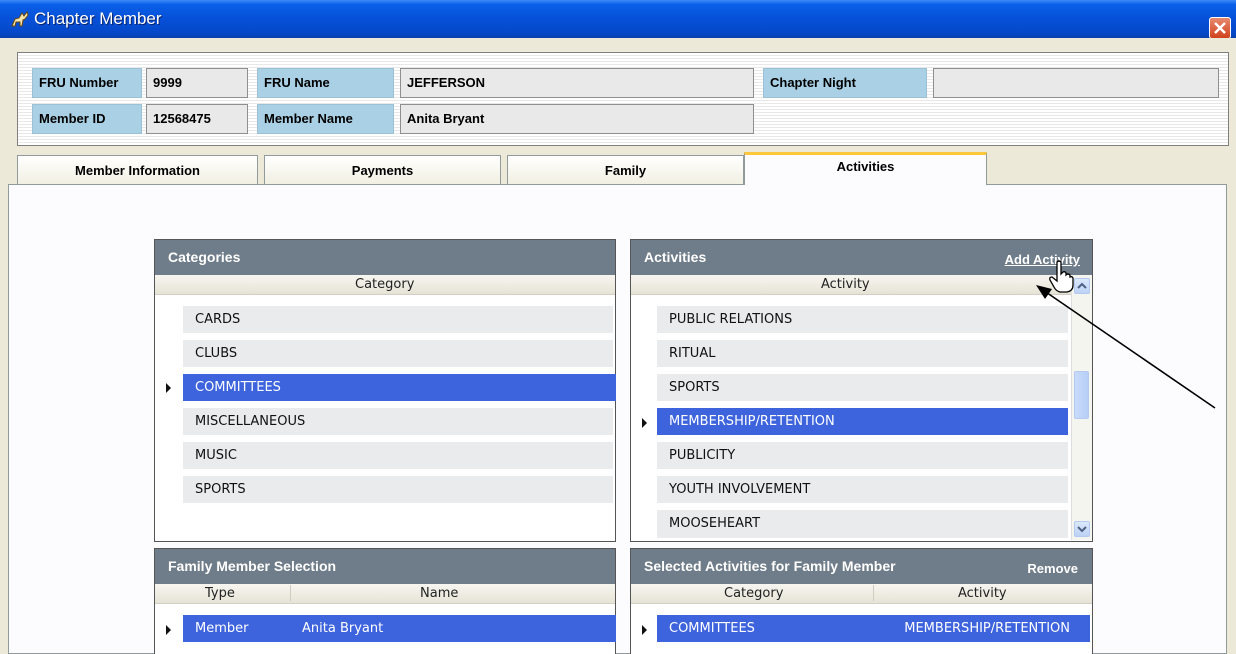 The height and width of the screenshot is (654, 1236). What do you see at coordinates (577, 83) in the screenshot?
I see `fru-name-field: JEFFERSON` at bounding box center [577, 83].